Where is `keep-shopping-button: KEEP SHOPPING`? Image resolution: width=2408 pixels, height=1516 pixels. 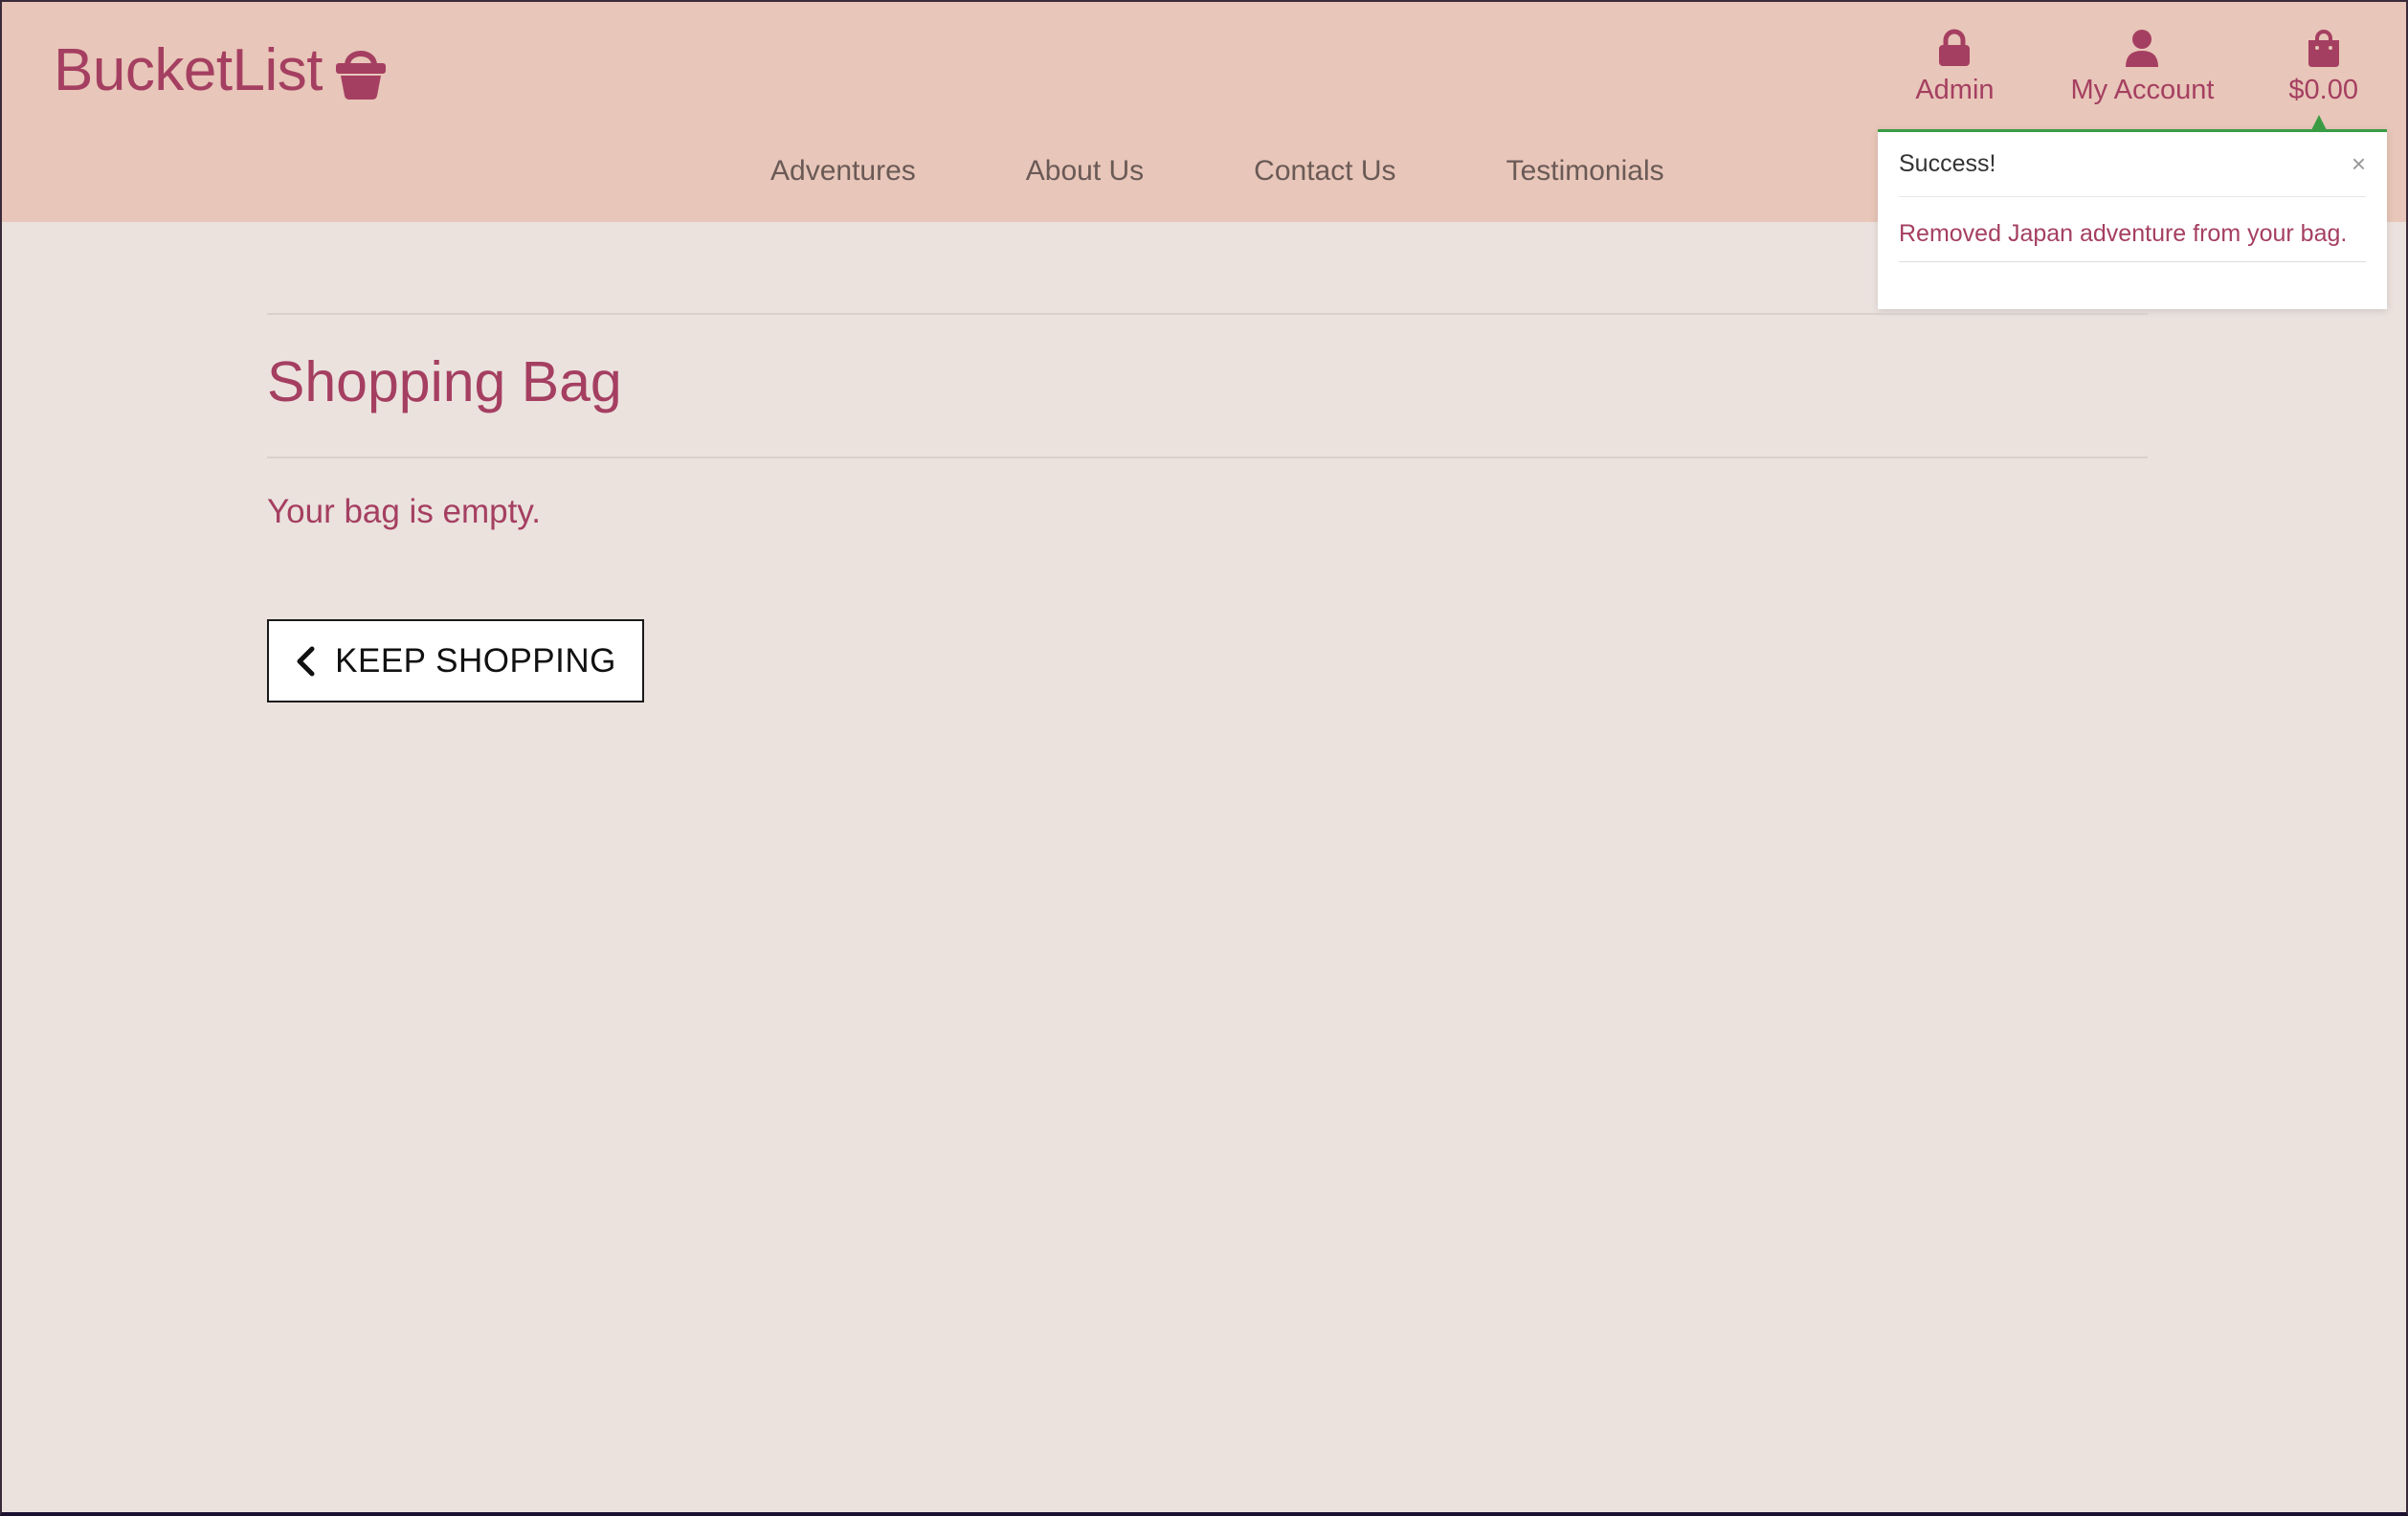
keep-shopping-button: KEEP SHOPPING is located at coordinates (455, 660).